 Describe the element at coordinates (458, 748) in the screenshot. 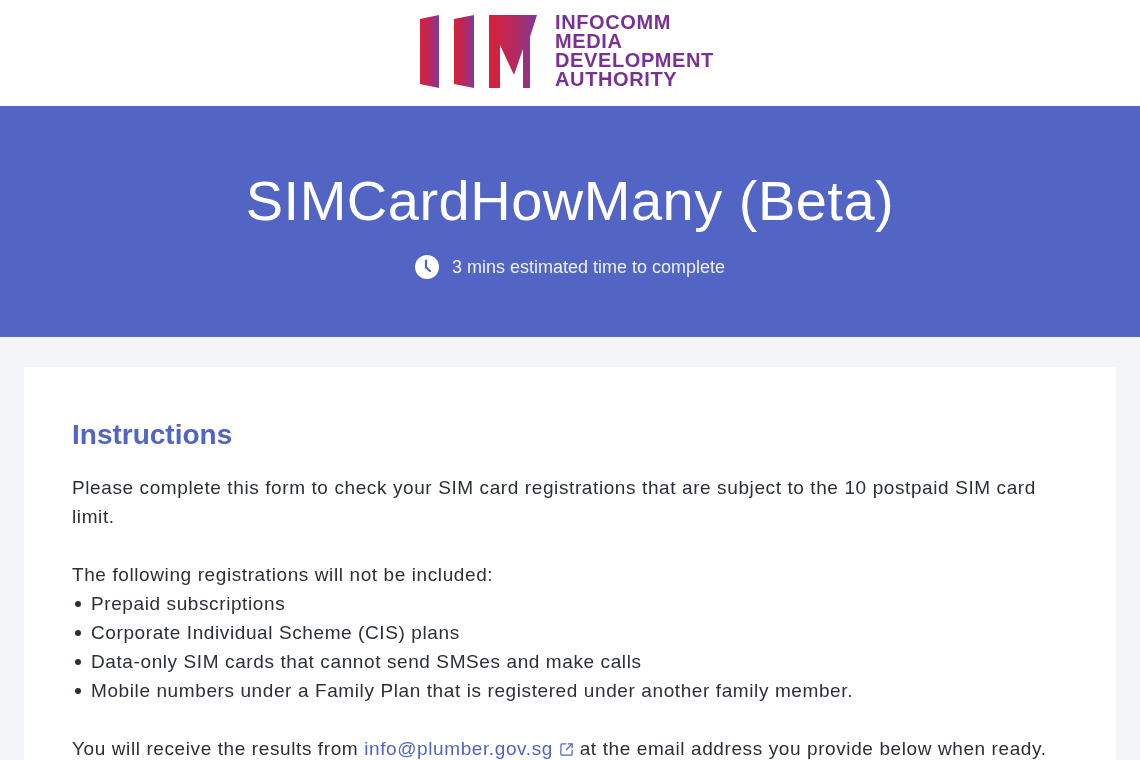

I see `email-link: info@plumber.gov.sg` at that location.